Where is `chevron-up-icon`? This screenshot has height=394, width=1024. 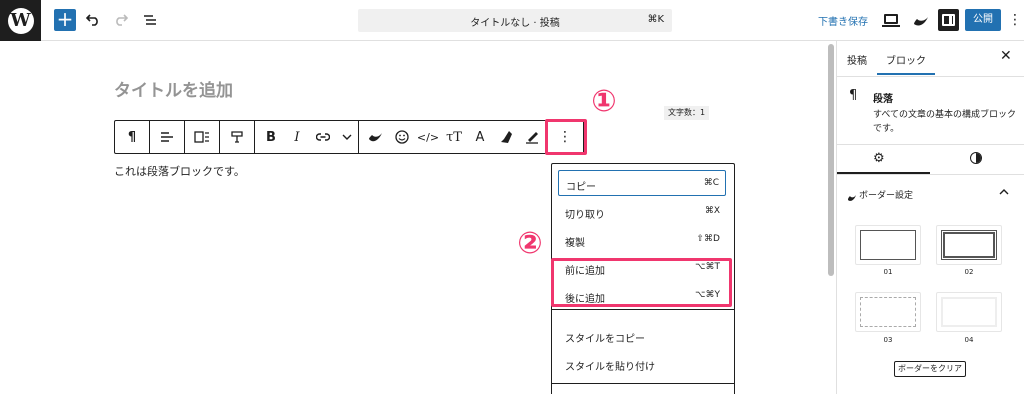
chevron-up-icon is located at coordinates (1004, 191).